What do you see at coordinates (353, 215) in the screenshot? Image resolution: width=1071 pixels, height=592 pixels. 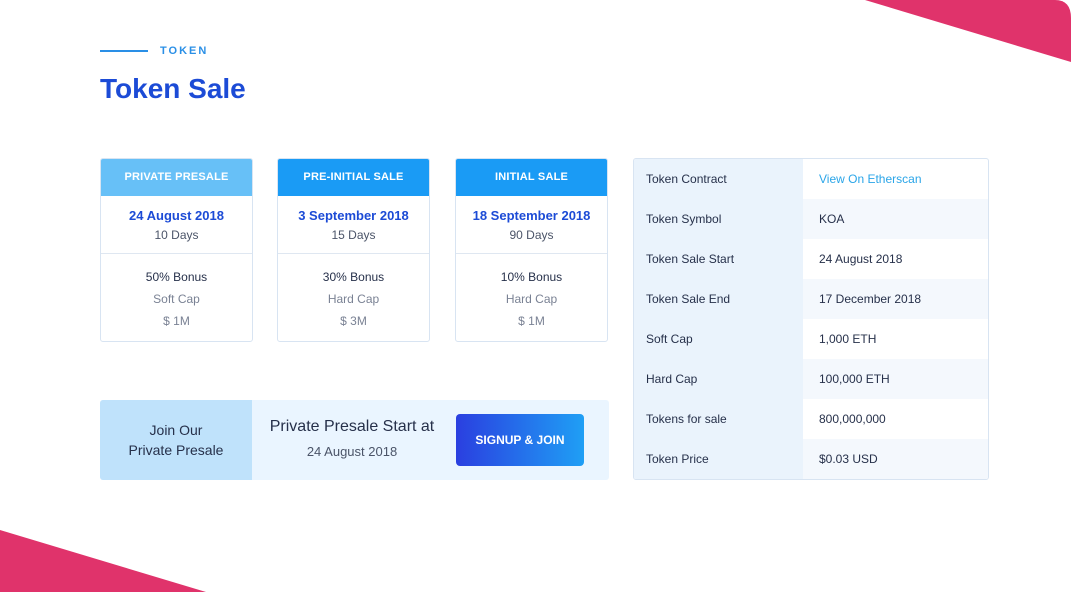 I see `card-date: 3 September 2018` at bounding box center [353, 215].